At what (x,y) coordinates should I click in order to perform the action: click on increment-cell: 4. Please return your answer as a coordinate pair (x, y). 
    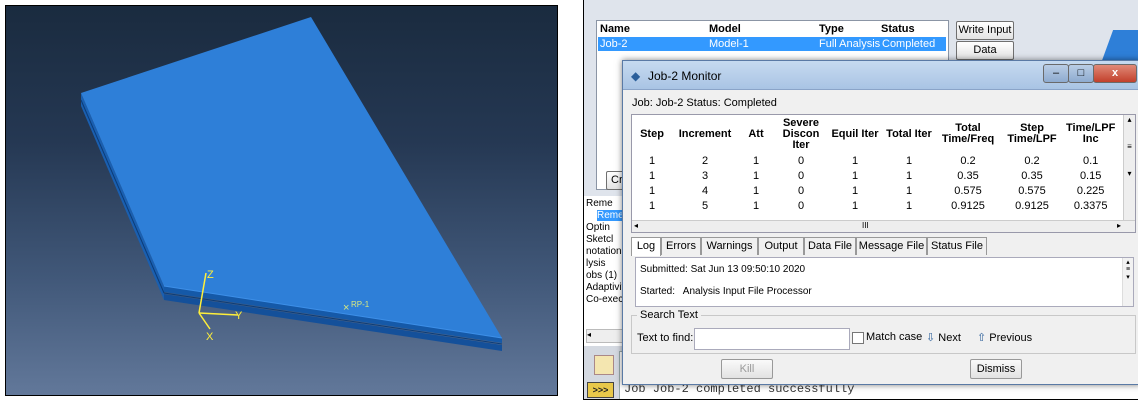
    Looking at the image, I should click on (705, 190).